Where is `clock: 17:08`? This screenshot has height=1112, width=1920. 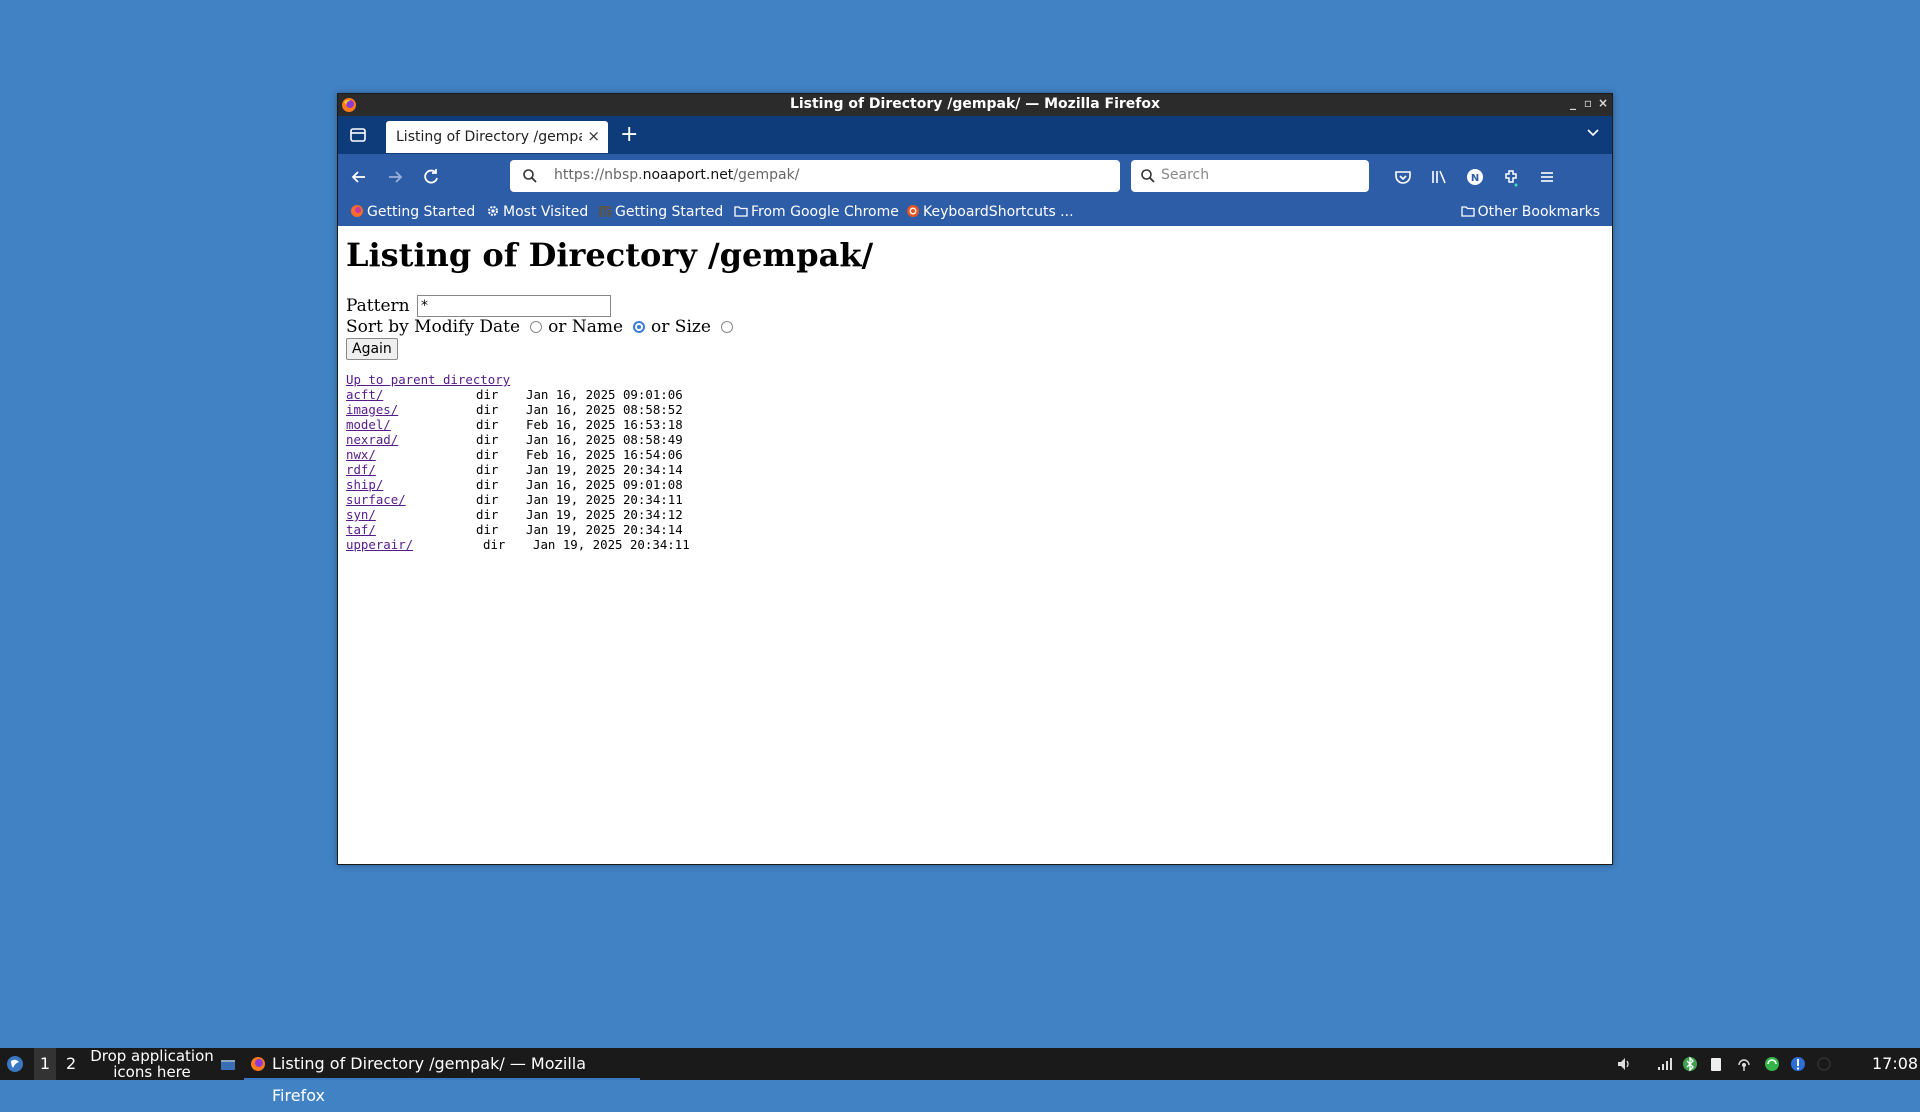
clock: 17:08 is located at coordinates (1895, 1063).